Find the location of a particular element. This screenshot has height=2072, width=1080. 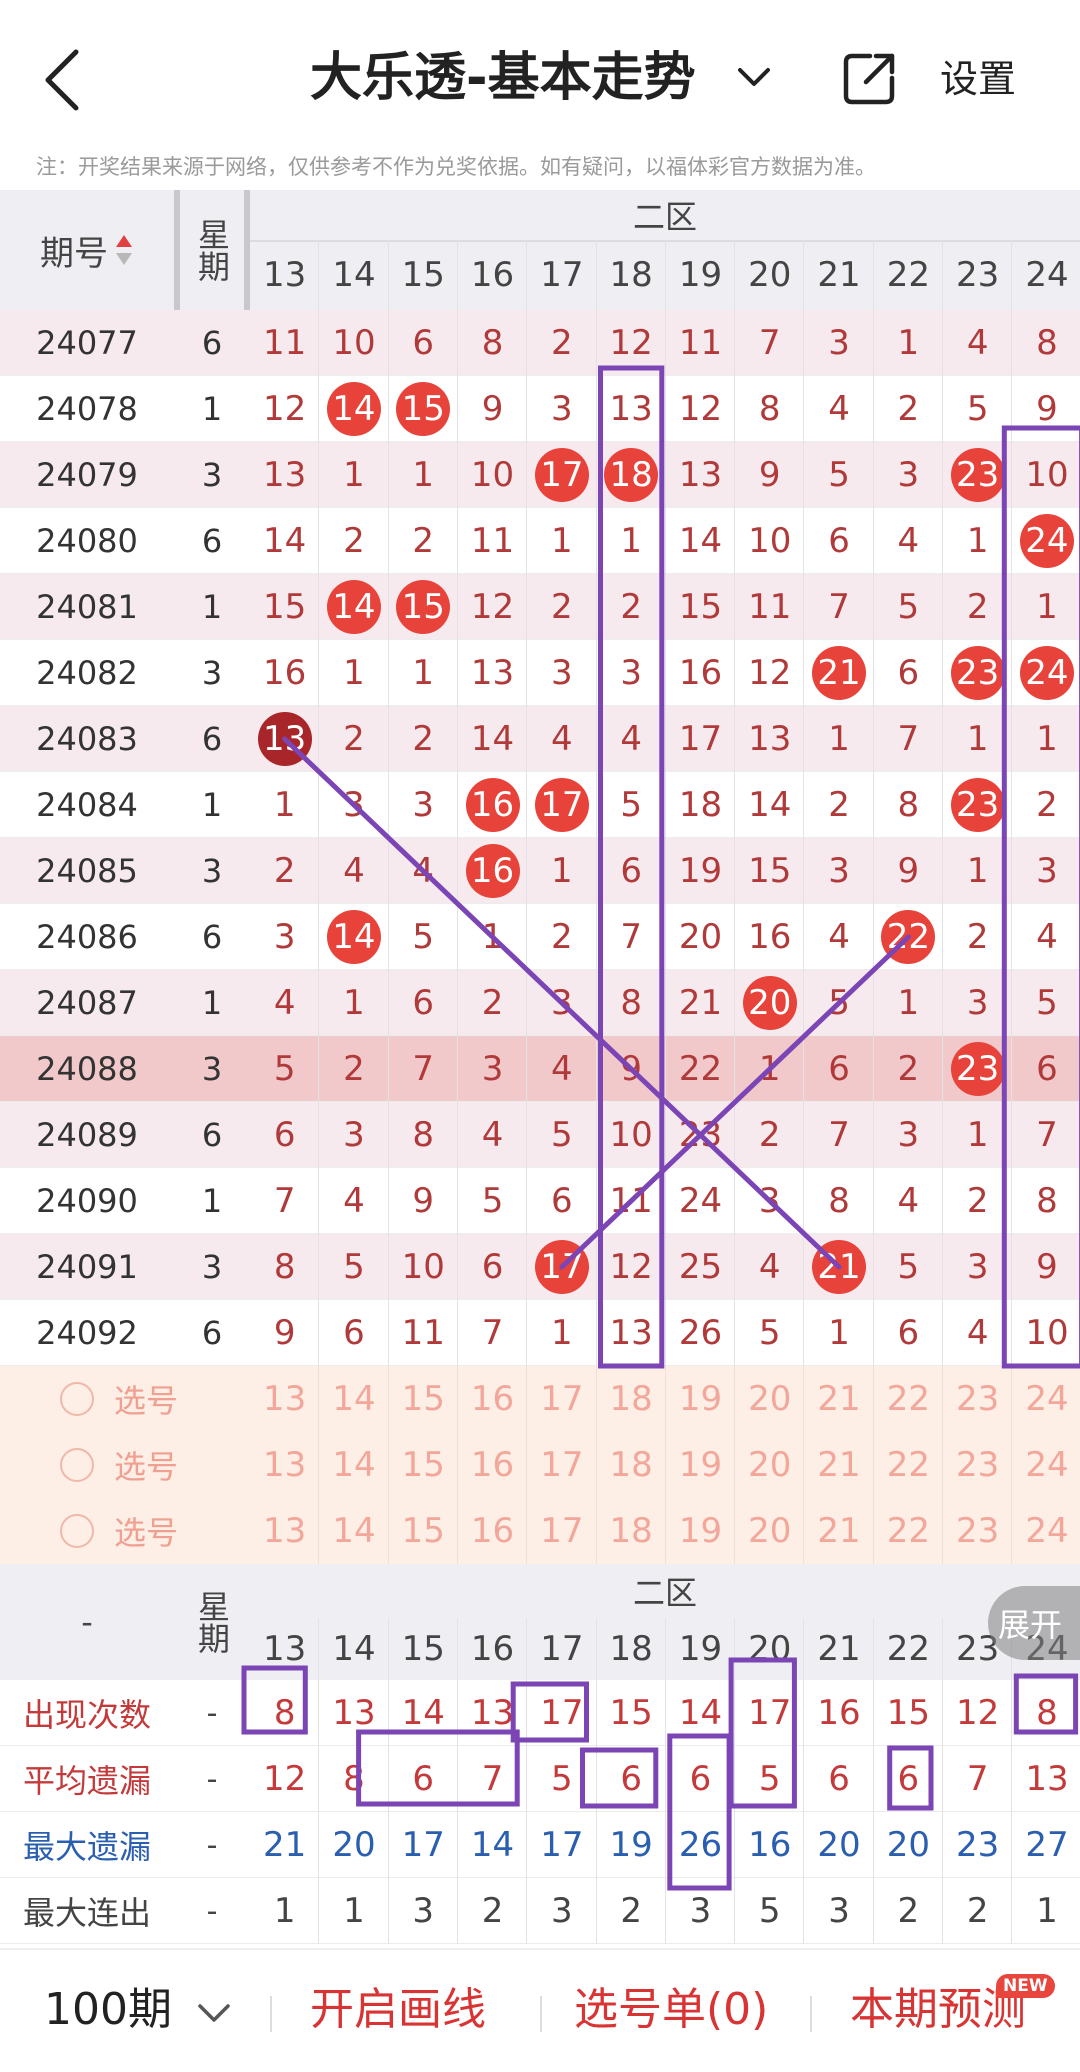

drawn-ball: 20 is located at coordinates (769, 1003).